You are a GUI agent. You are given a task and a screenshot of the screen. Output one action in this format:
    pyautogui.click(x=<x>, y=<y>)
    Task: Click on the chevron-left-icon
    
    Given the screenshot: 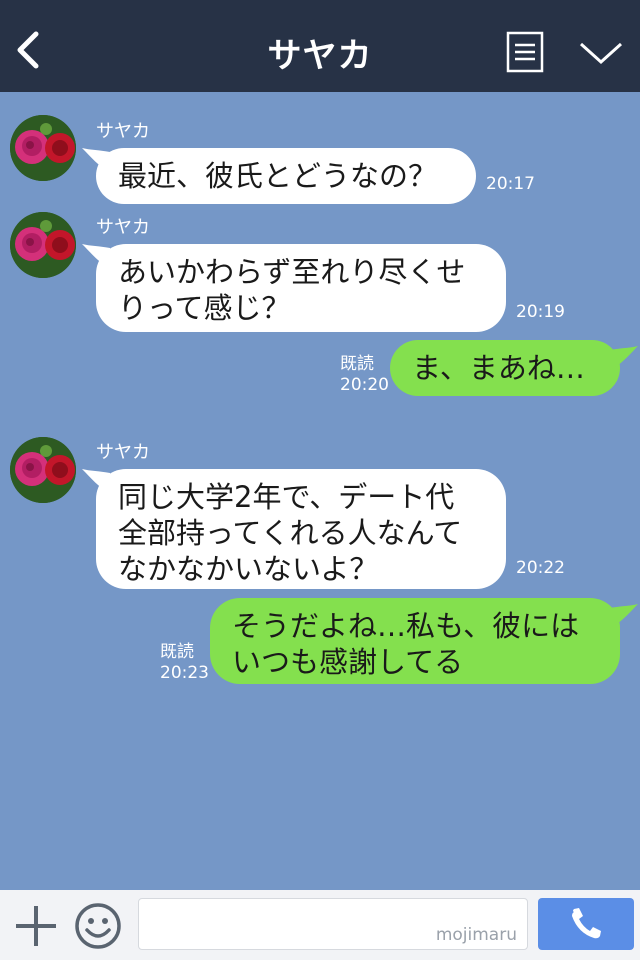 What is the action you would take?
    pyautogui.click(x=28, y=50)
    